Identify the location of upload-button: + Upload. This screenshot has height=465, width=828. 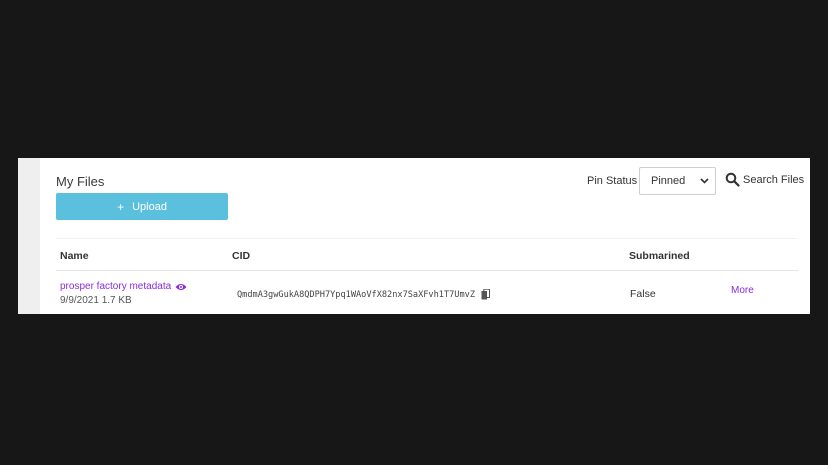
(142, 206).